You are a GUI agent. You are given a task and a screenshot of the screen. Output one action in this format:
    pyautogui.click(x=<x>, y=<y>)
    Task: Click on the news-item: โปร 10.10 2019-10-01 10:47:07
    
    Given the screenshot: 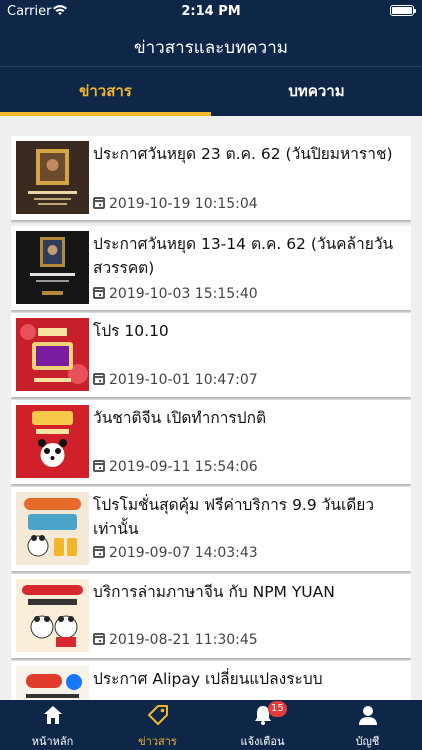 What is the action you would take?
    pyautogui.click(x=211, y=355)
    